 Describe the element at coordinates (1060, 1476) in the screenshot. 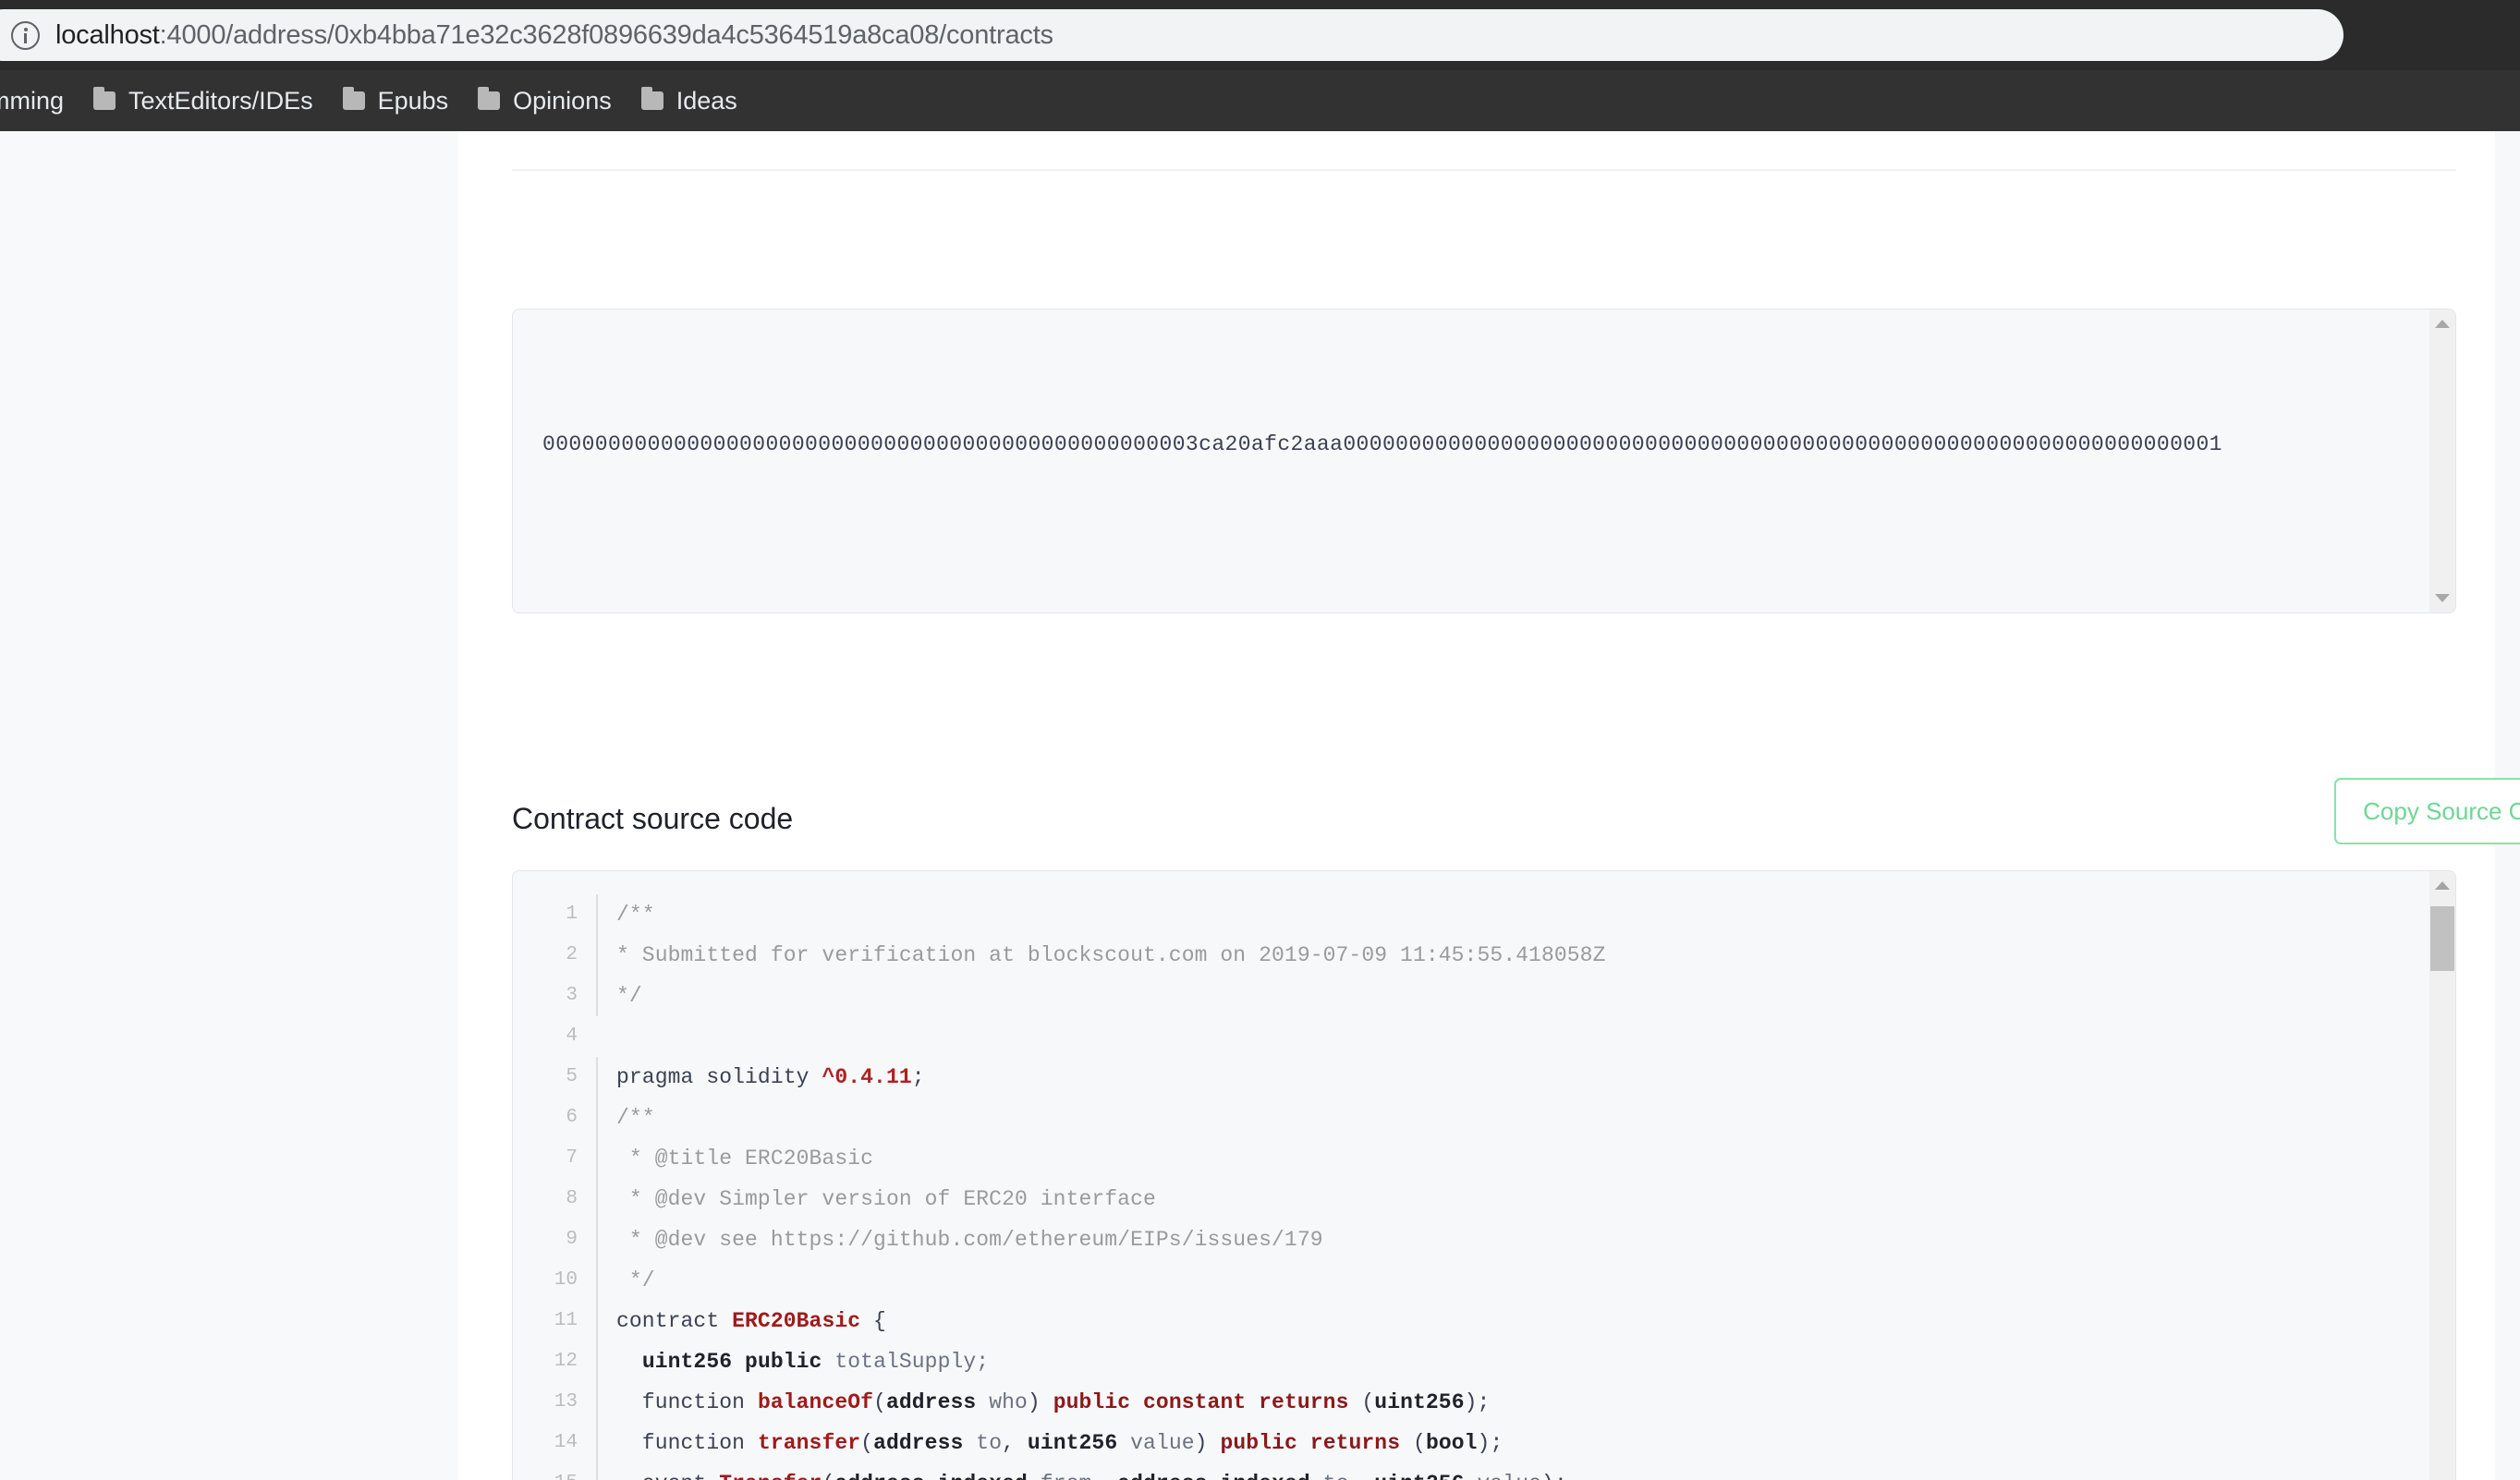

I see `code-token: from` at that location.